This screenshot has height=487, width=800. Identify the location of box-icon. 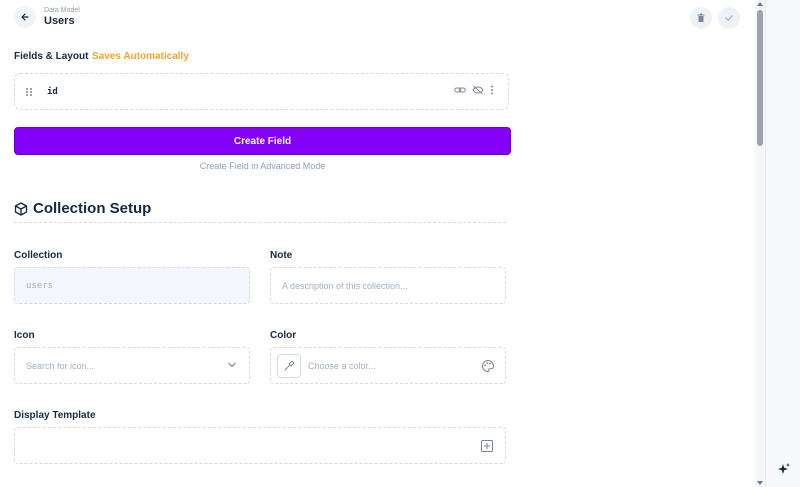
(21, 208).